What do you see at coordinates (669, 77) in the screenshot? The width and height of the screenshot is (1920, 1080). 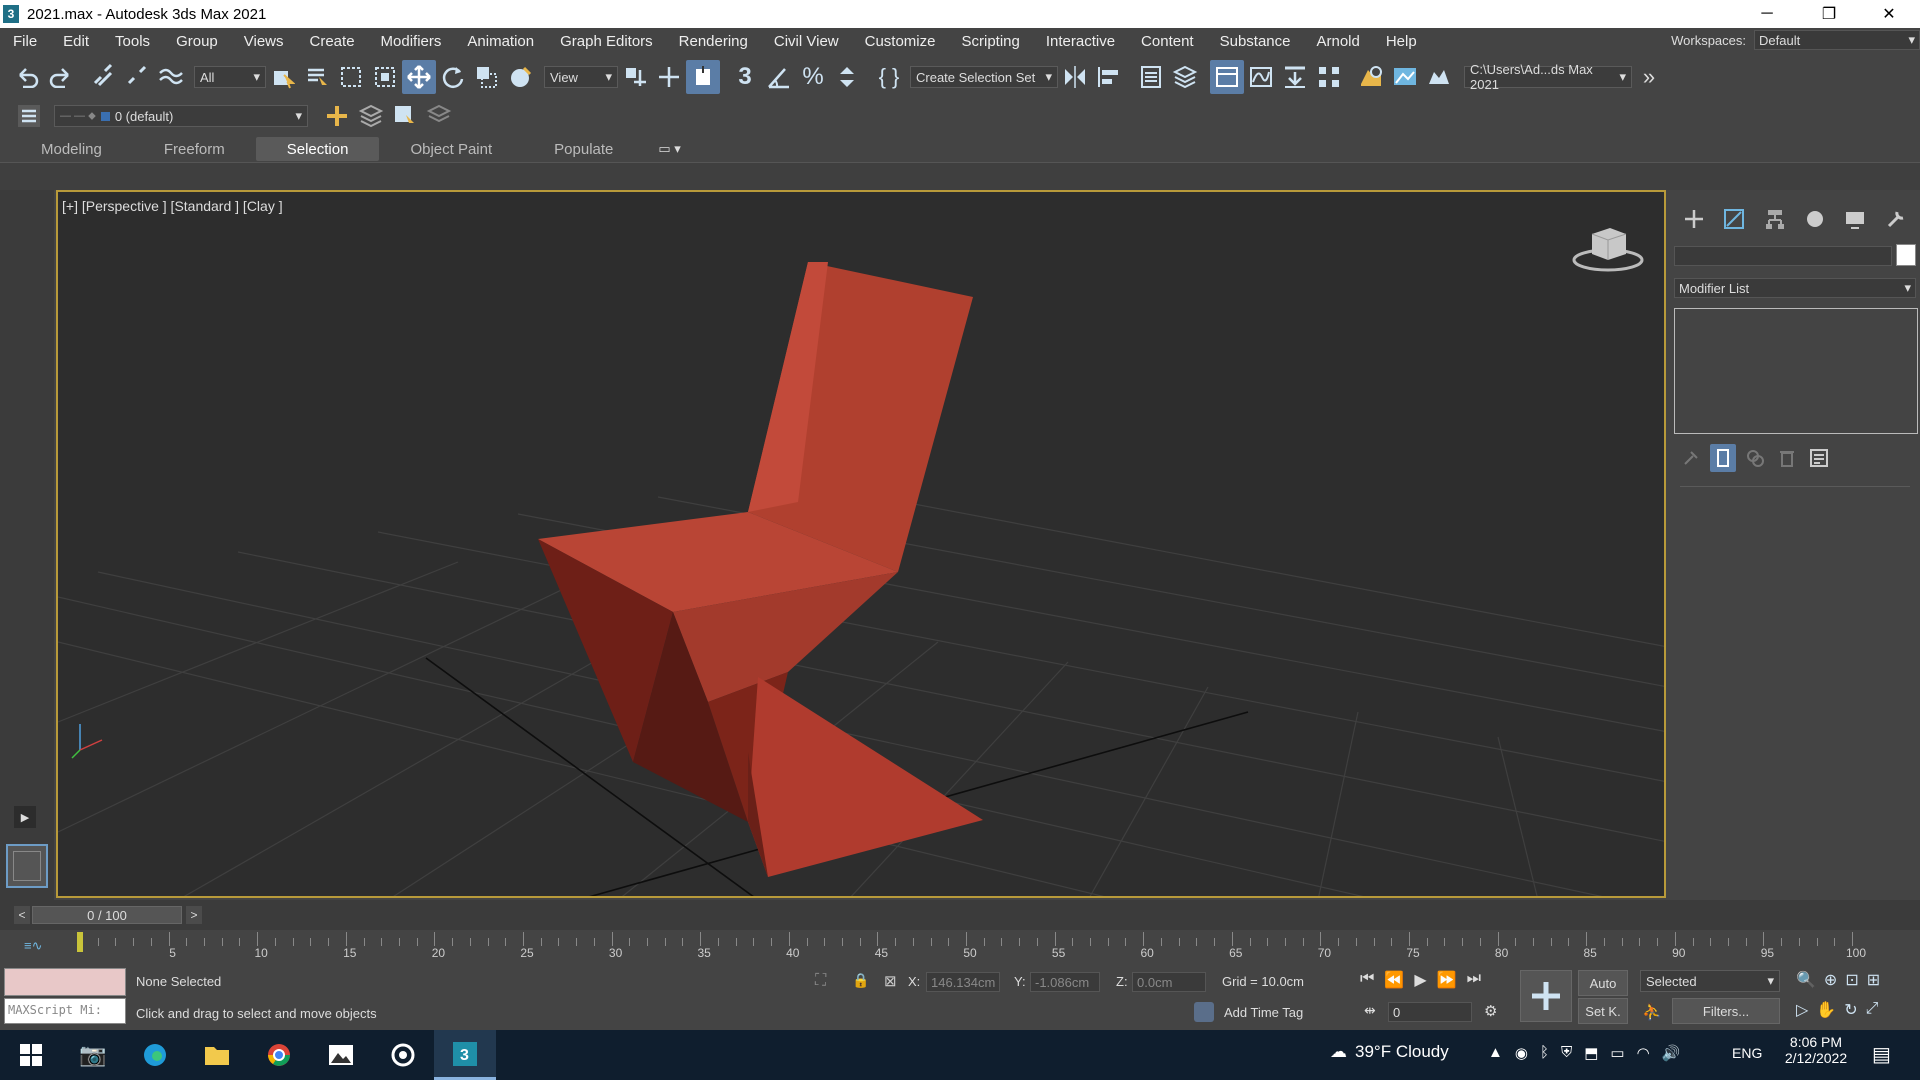 I see `keyboard-shortcut-override-icon` at bounding box center [669, 77].